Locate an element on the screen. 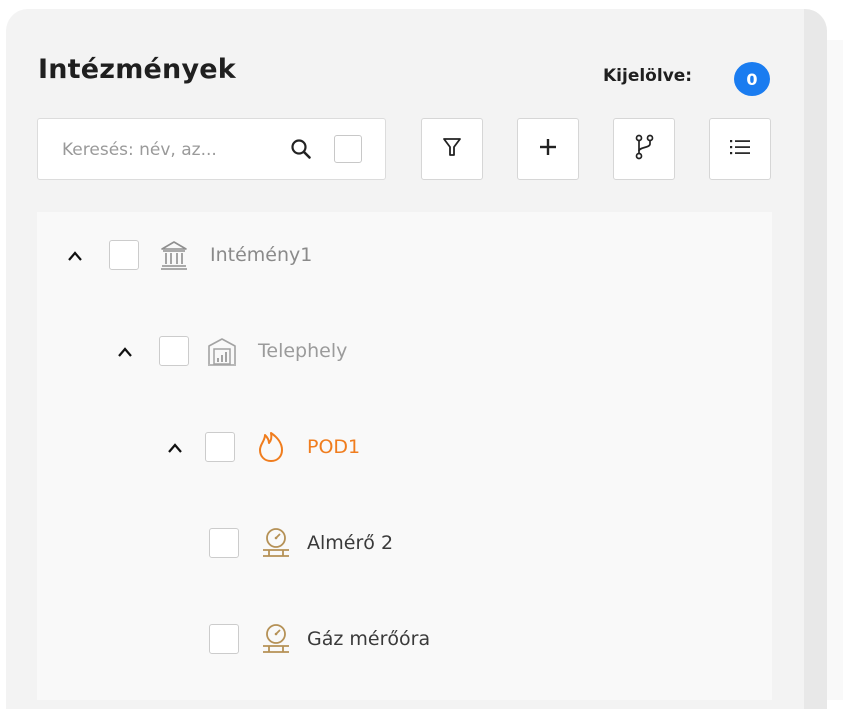 This screenshot has width=843, height=709. adjacent-pane is located at coordinates (835, 370).